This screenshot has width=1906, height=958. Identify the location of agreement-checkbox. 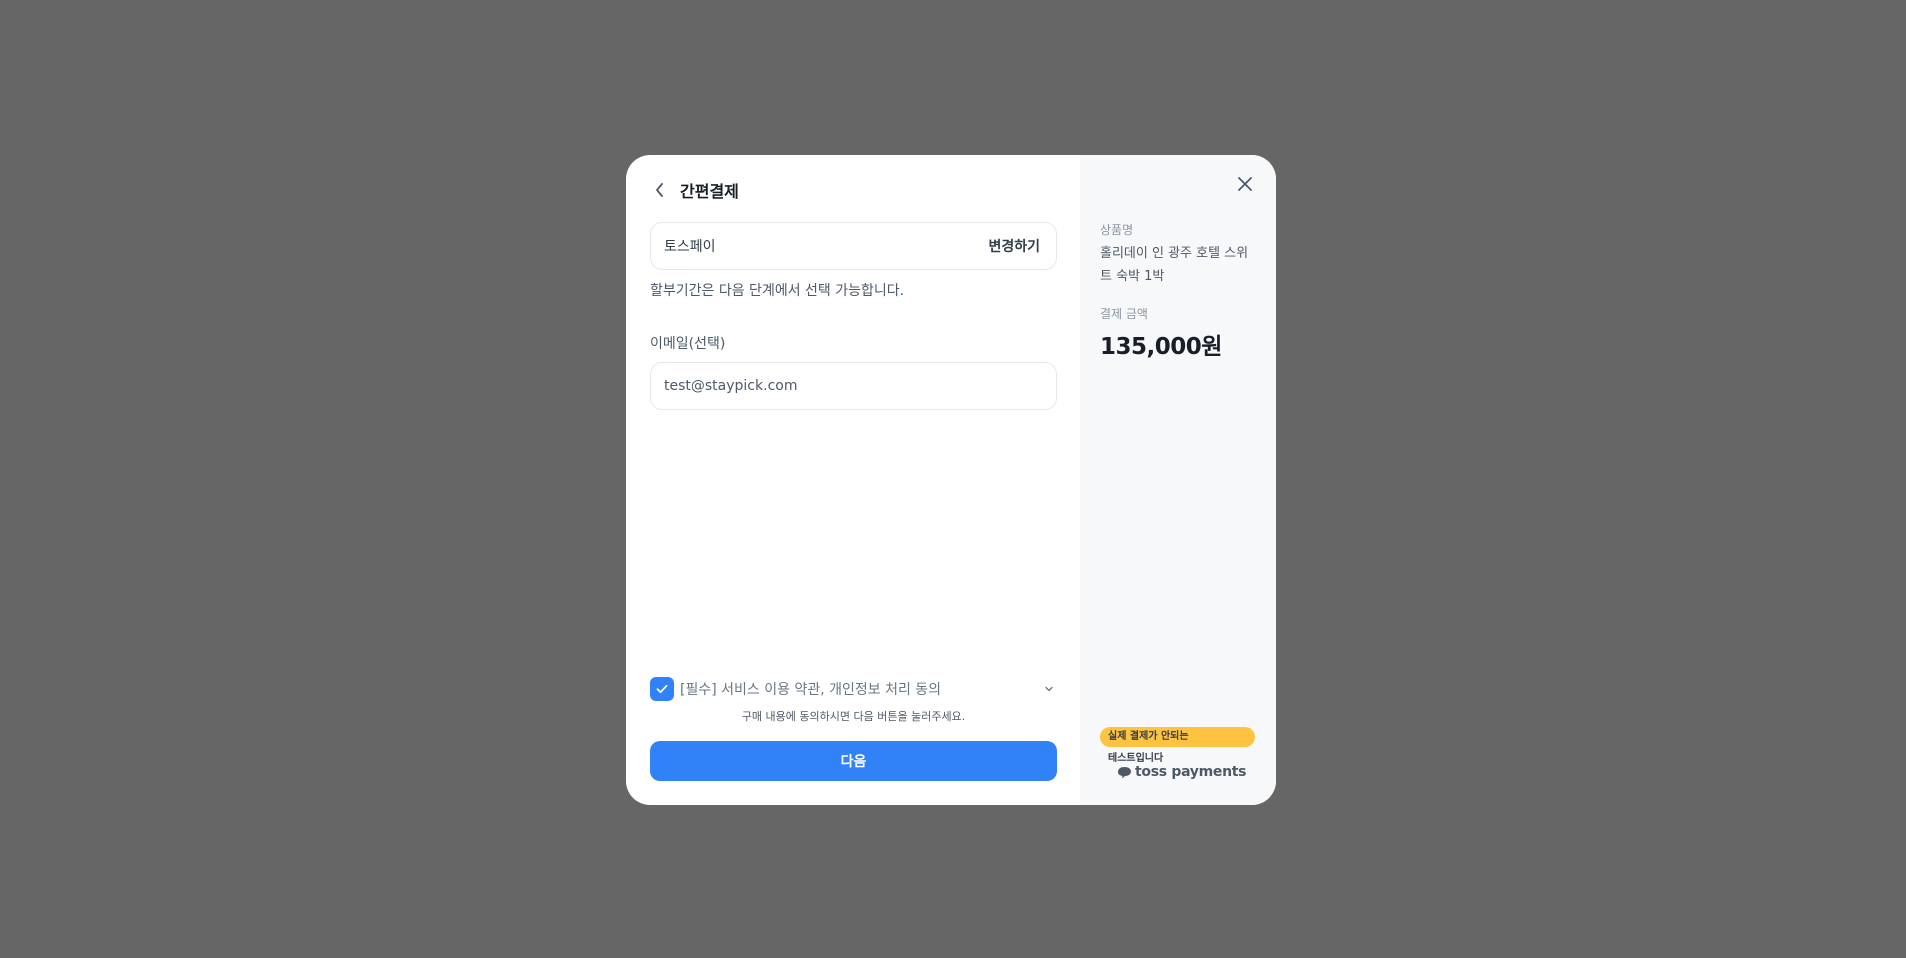
(662, 689).